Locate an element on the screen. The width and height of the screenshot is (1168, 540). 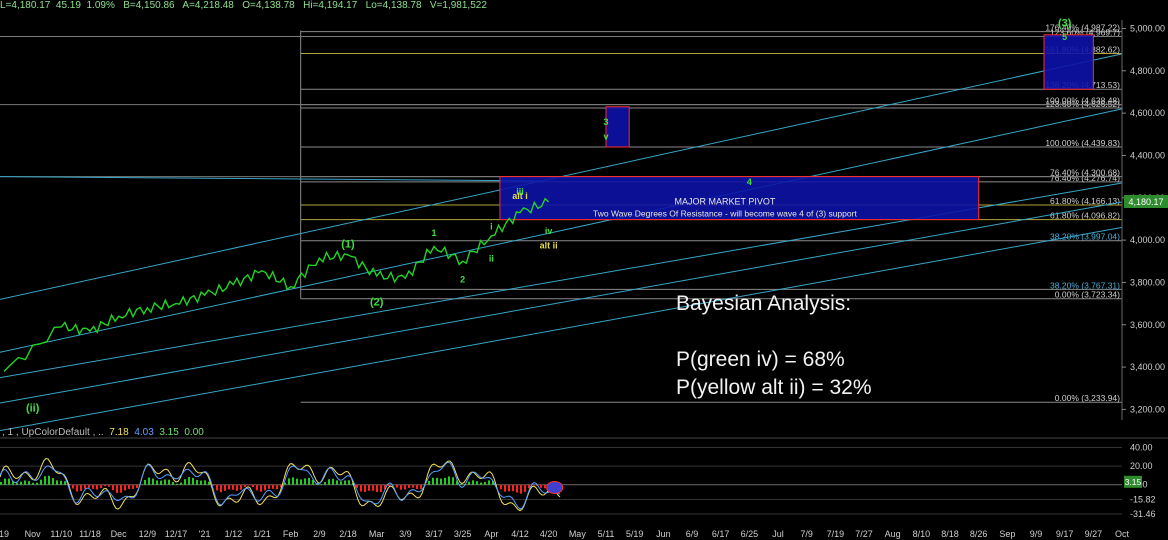
price-badge-text: 4,180.17 is located at coordinates (1145, 202).